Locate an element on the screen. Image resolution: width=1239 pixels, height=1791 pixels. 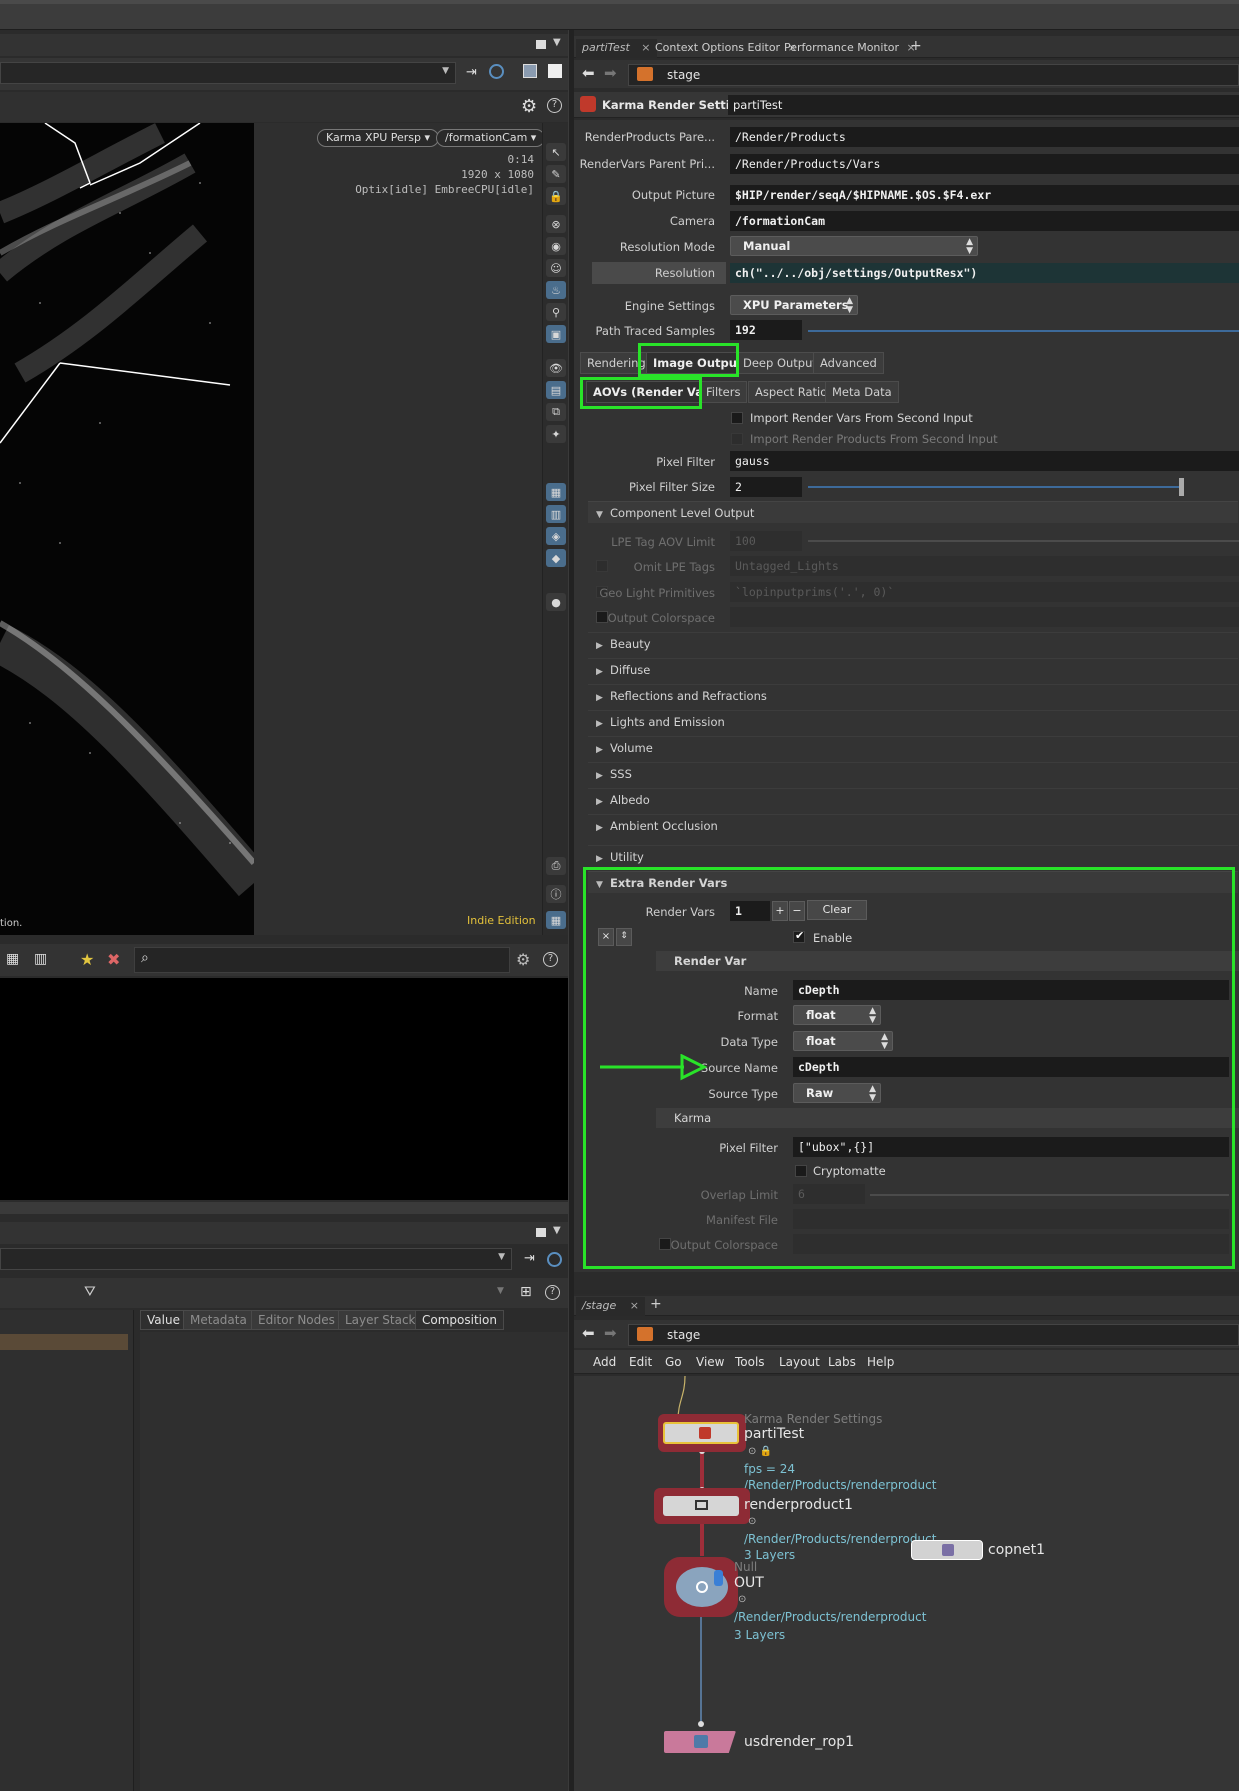
engine-settings-menu: XPU Parameters ▲ ▼ is located at coordinates (794, 305).